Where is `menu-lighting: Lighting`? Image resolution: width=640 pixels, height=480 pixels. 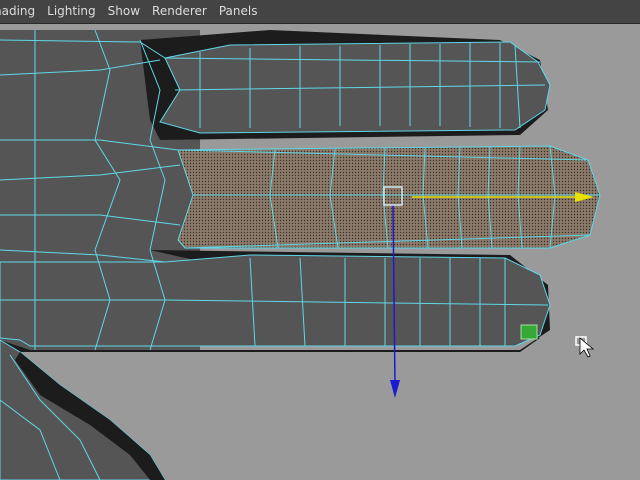
menu-lighting: Lighting is located at coordinates (71, 11).